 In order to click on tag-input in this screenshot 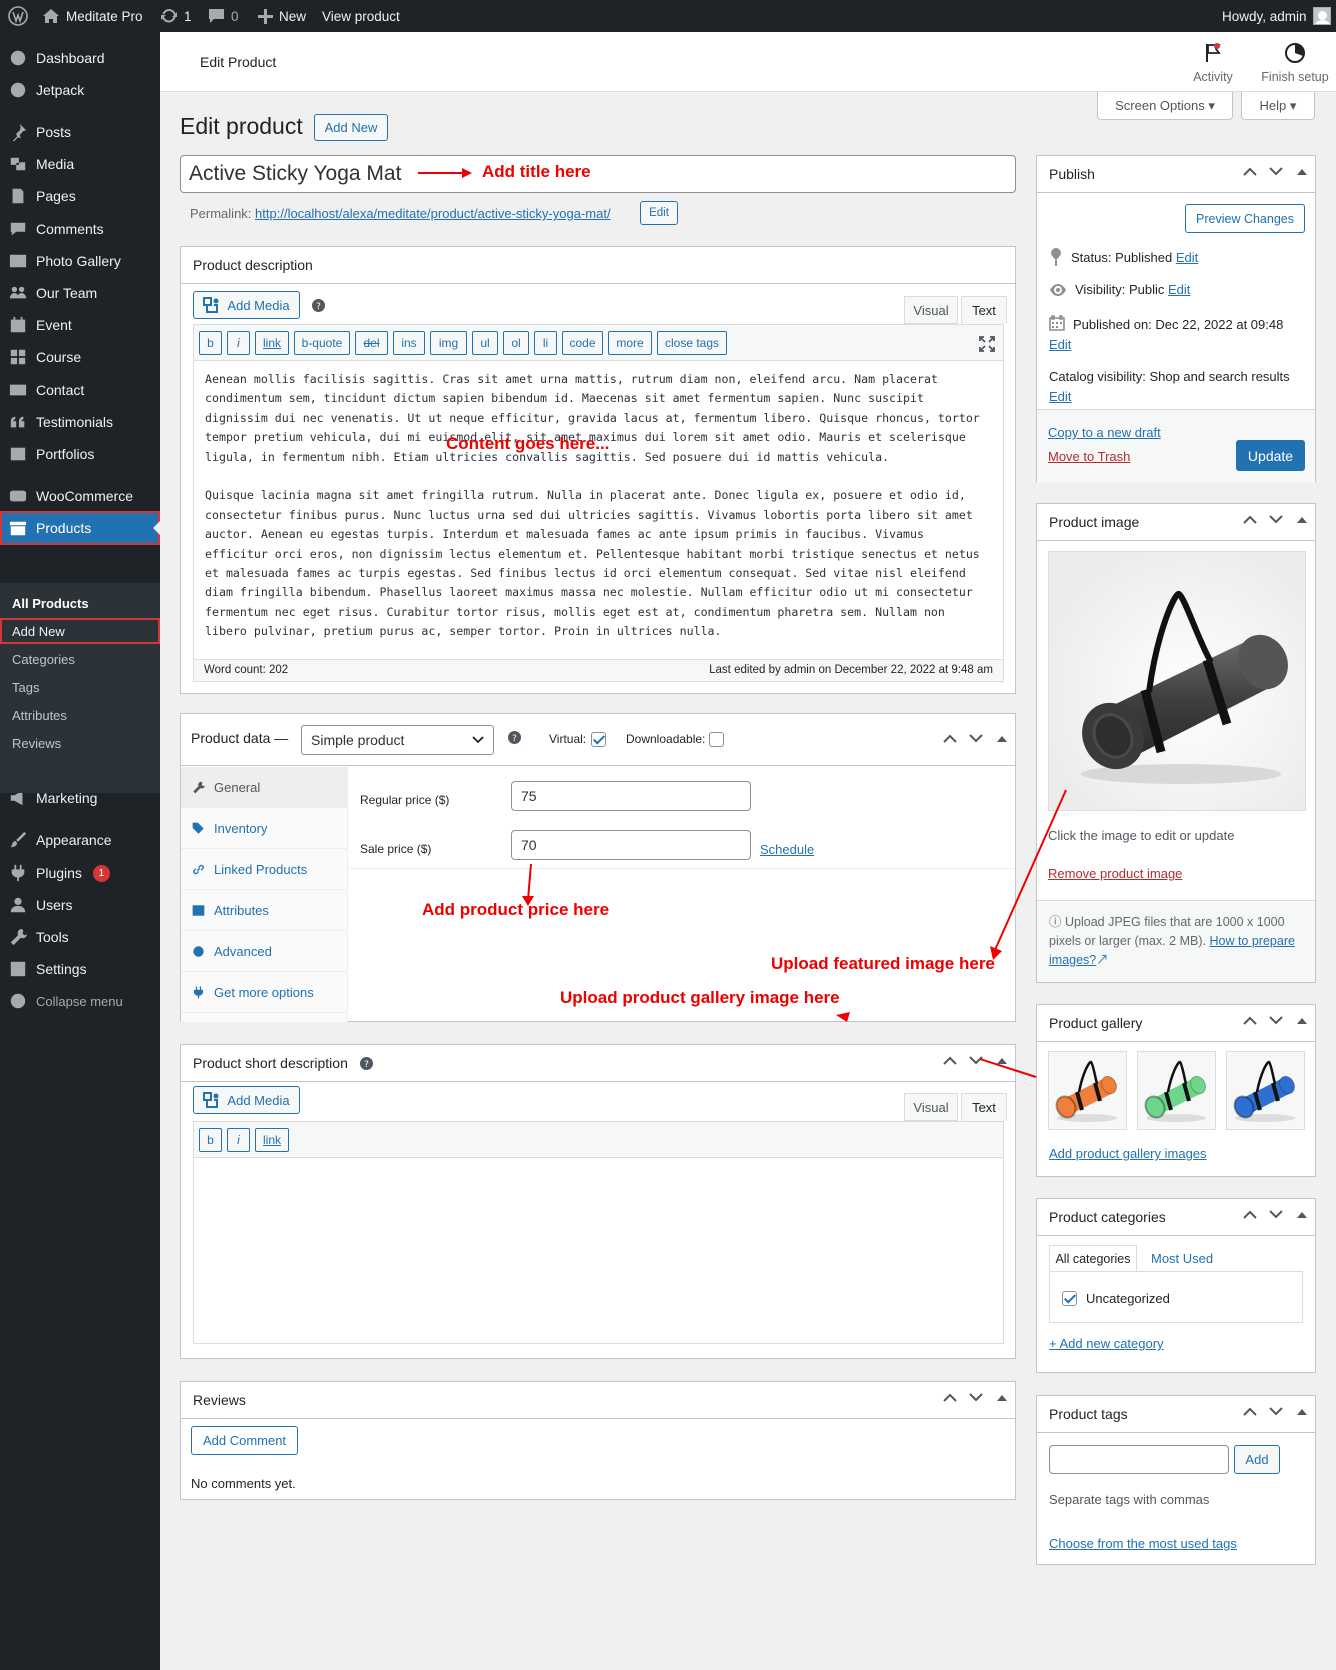, I will do `click(1139, 1459)`.